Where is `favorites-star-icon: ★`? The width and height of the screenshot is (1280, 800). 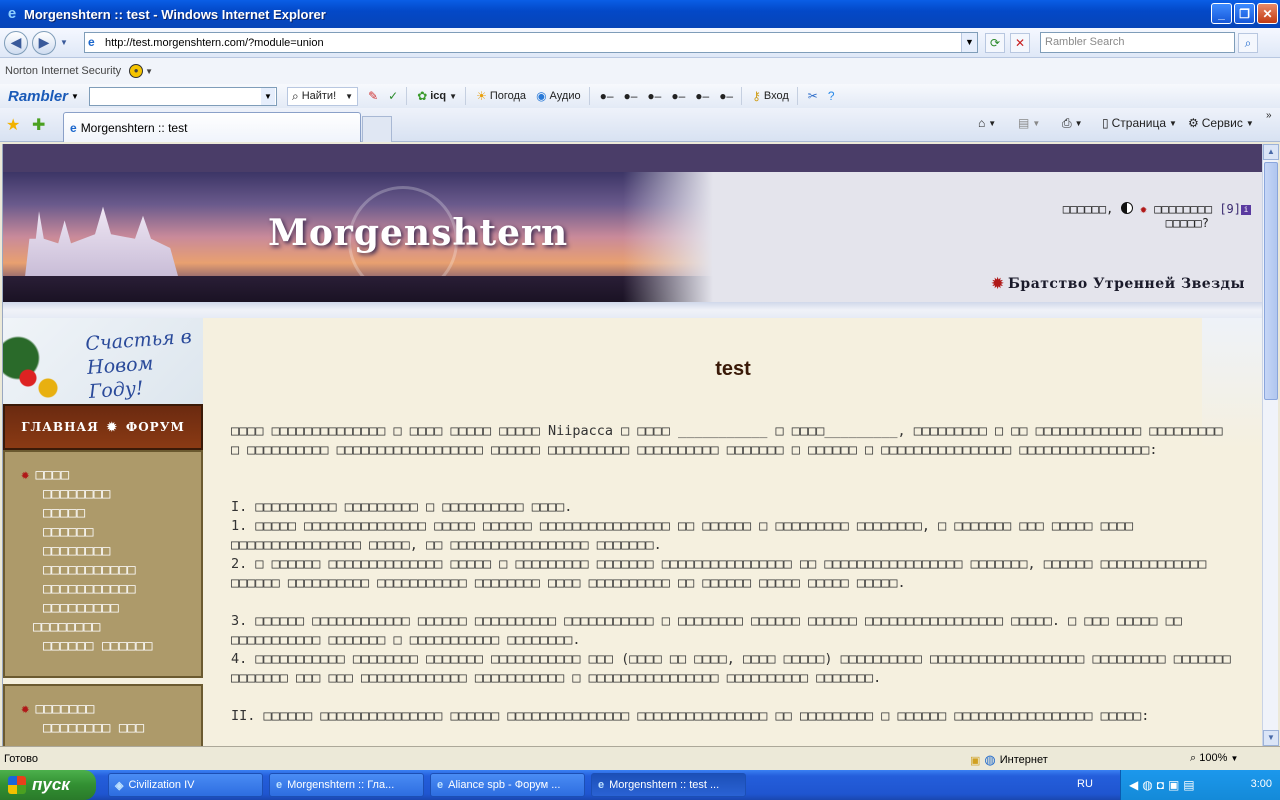
favorites-star-icon: ★ is located at coordinates (13, 125).